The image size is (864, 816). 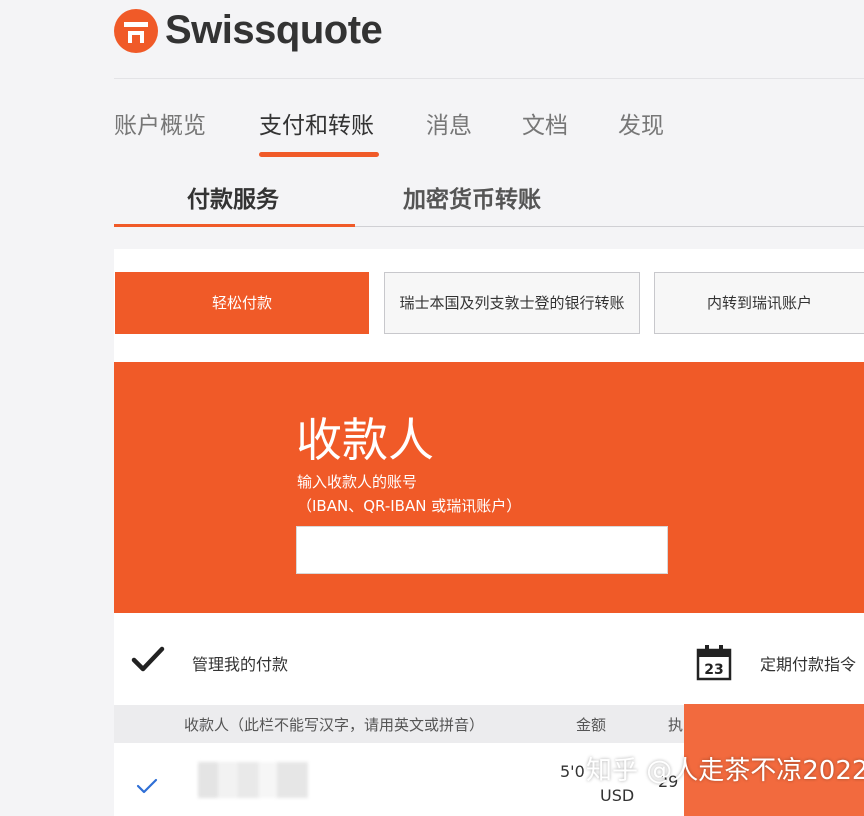 What do you see at coordinates (512, 303) in the screenshot?
I see `domestic-transfer-button: 瑞士本国及列支敦士登的银行转账` at bounding box center [512, 303].